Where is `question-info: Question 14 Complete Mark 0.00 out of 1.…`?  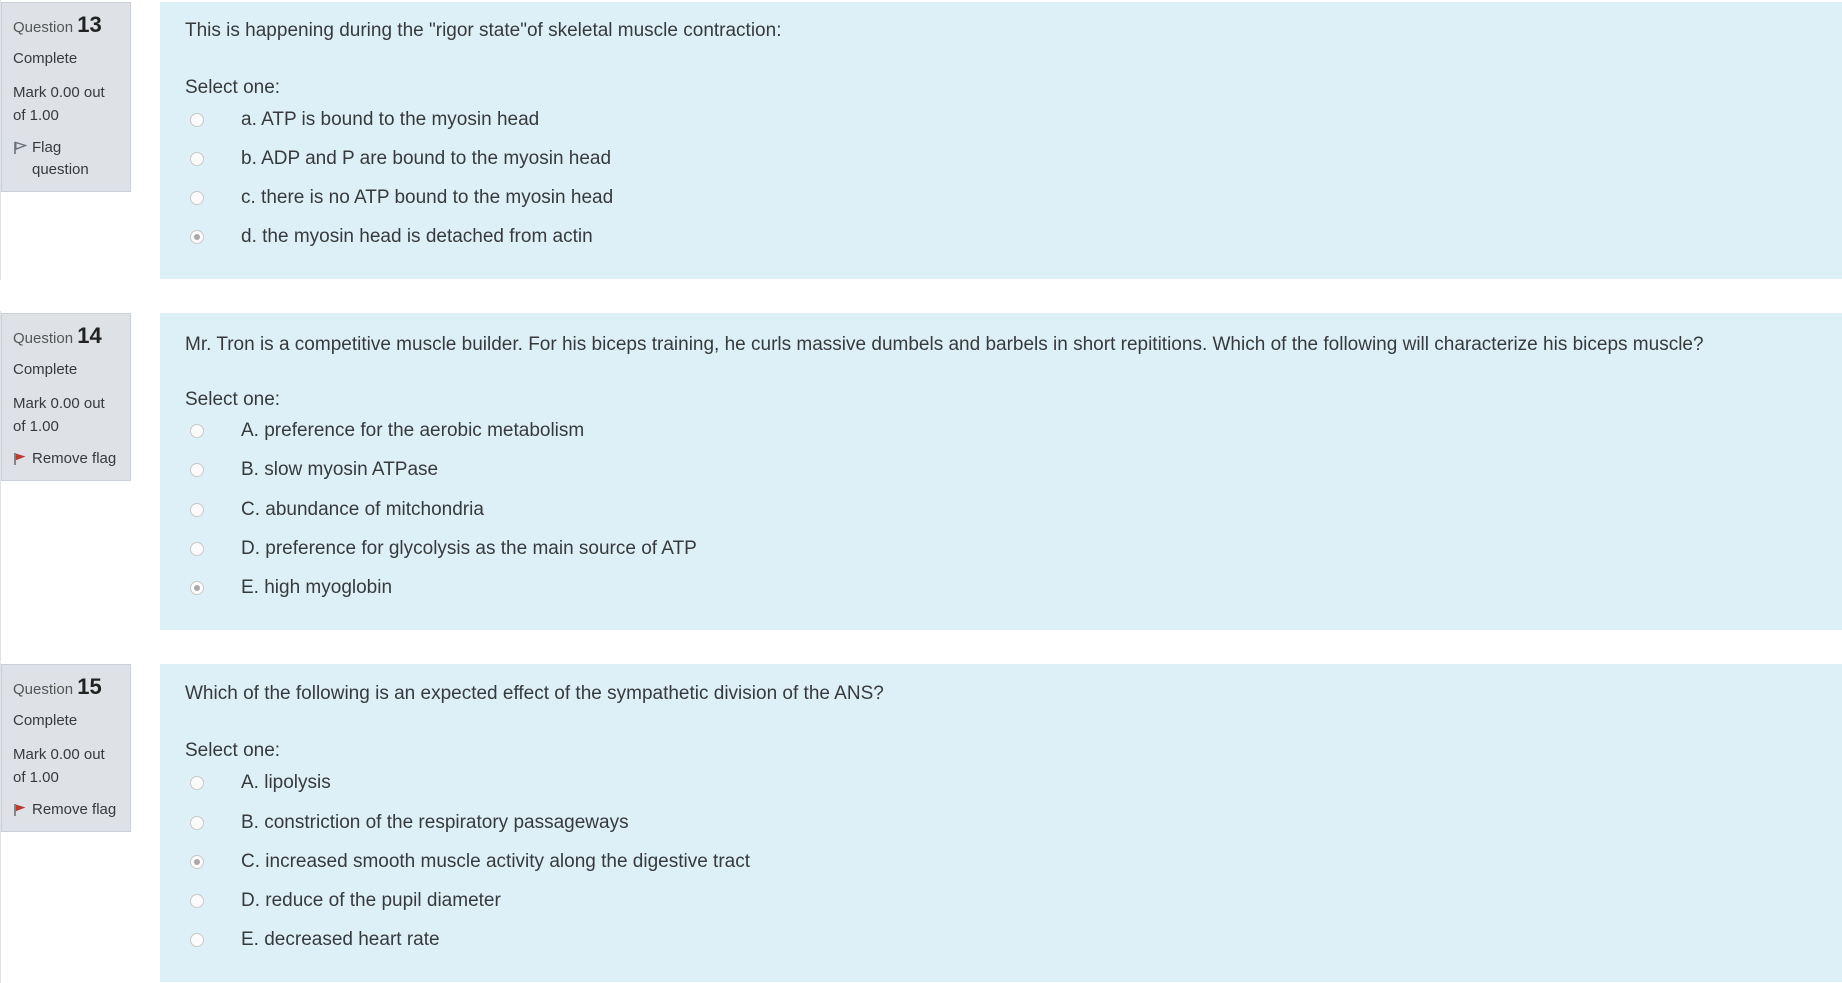 question-info: Question 14 Complete Mark 0.00 out of 1.… is located at coordinates (66, 397).